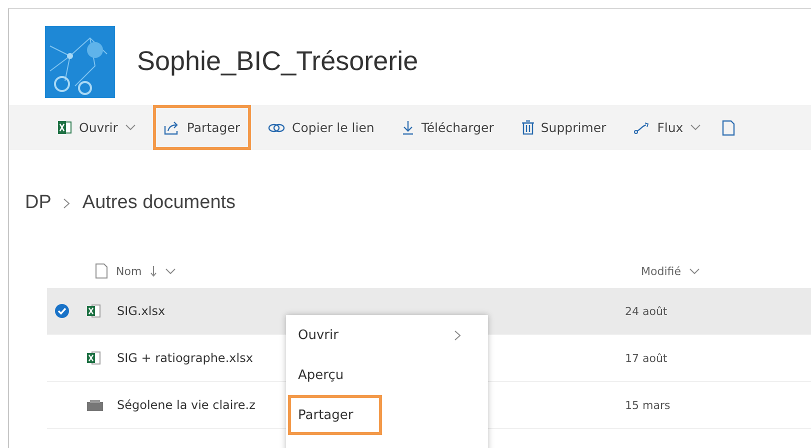  What do you see at coordinates (172, 127) in the screenshot?
I see `share-icon` at bounding box center [172, 127].